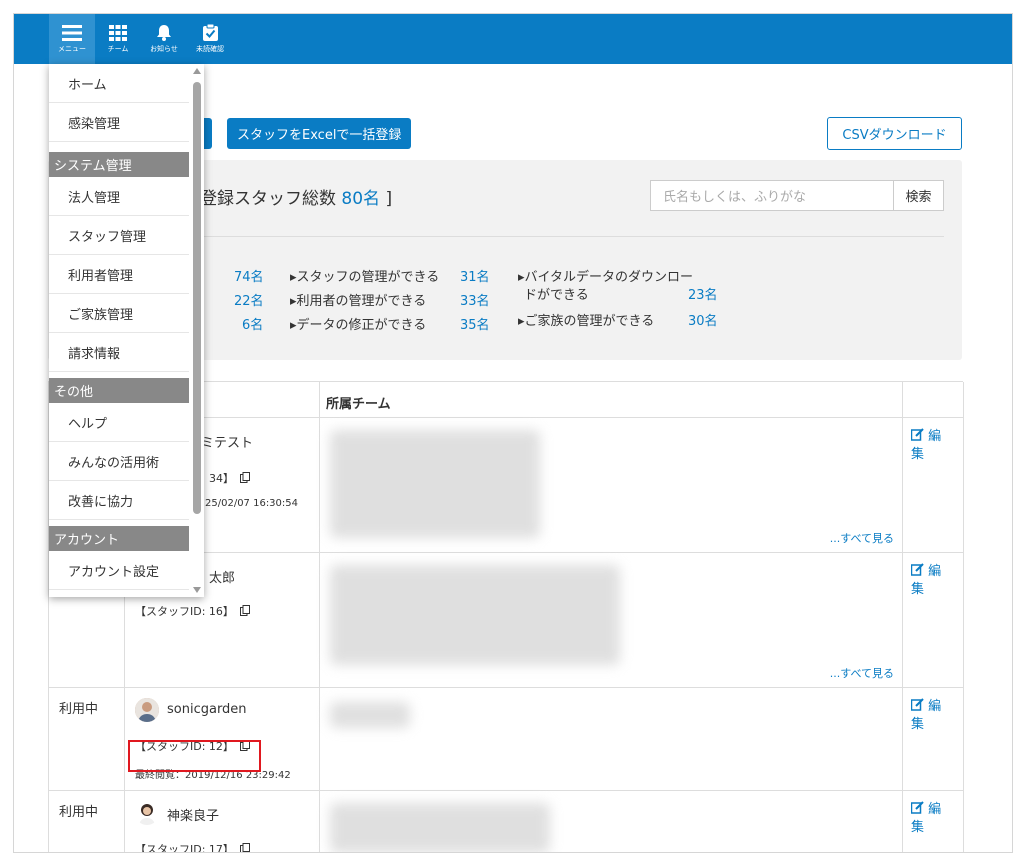 The height and width of the screenshot is (864, 1024). I want to click on team-button: チーム, so click(118, 39).